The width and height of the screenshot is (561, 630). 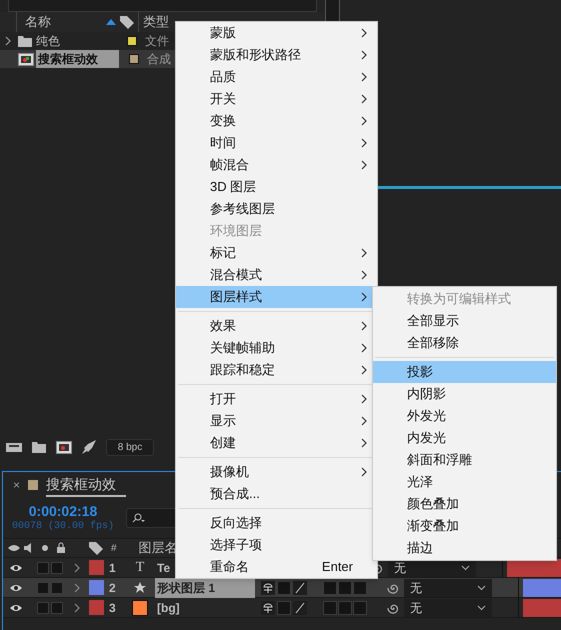 I want to click on layer-row: 3 [bg] 无, so click(x=282, y=608).